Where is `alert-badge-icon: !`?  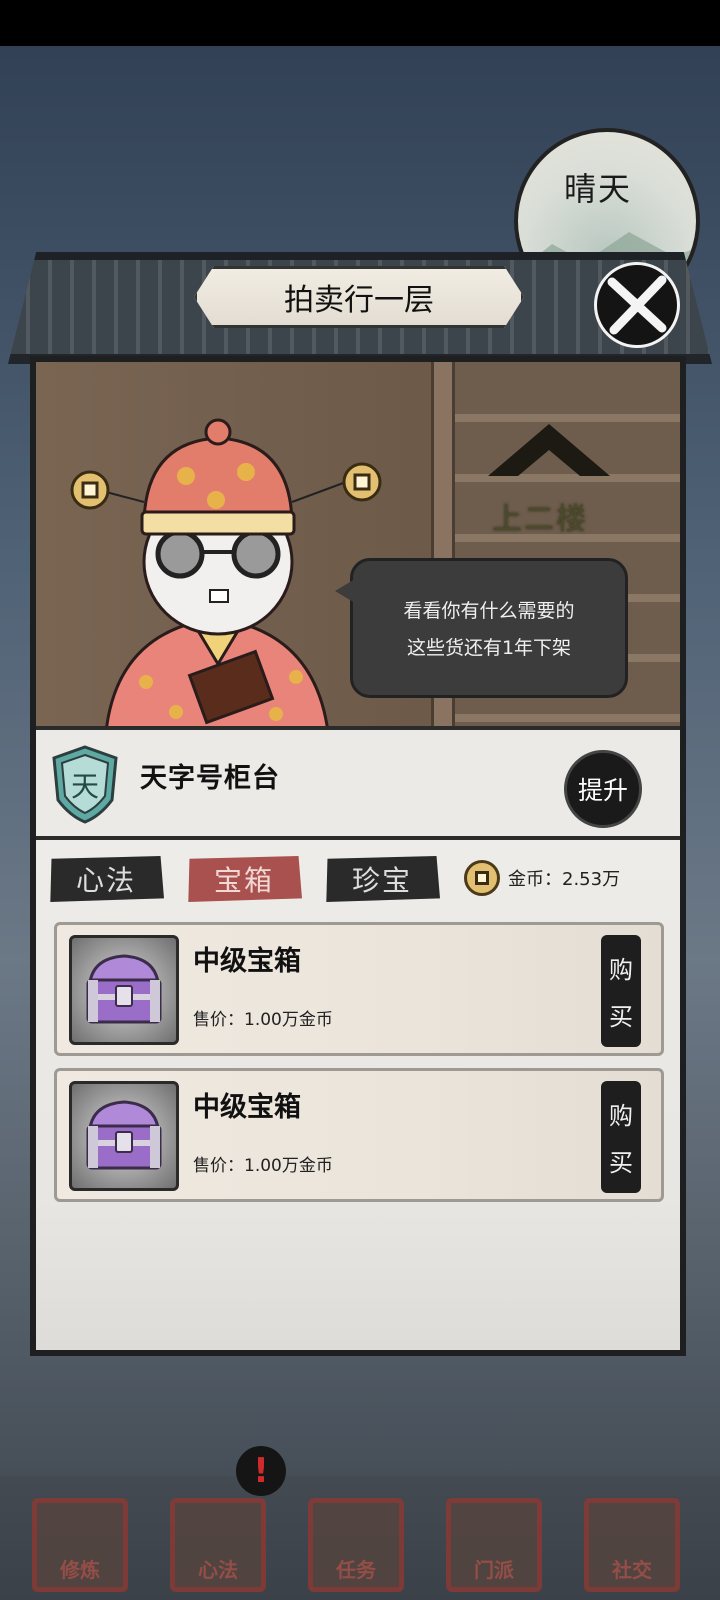
alert-badge-icon: ! is located at coordinates (261, 1471).